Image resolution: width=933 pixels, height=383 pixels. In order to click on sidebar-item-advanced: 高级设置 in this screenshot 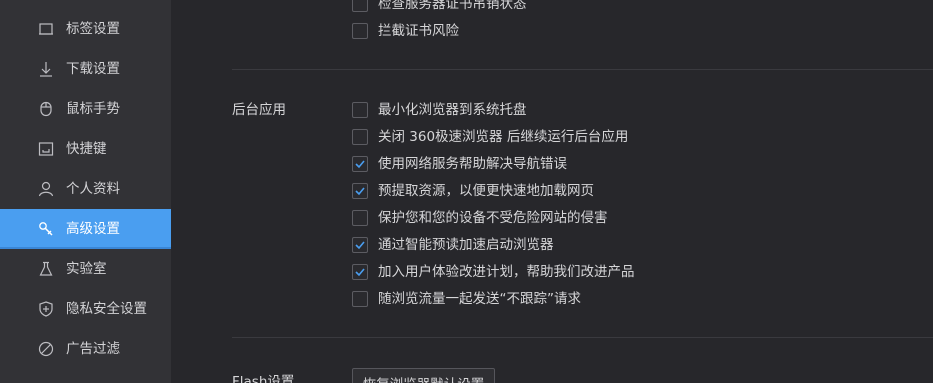, I will do `click(85, 229)`.